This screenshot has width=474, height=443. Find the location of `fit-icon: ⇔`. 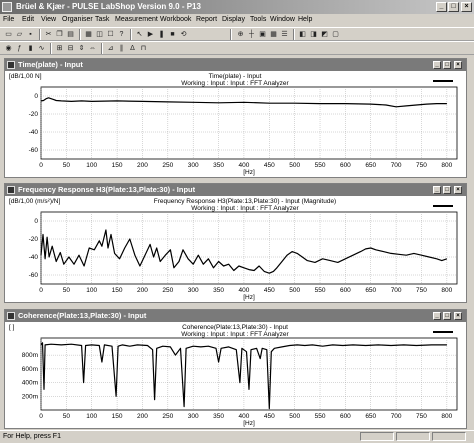

fit-icon: ⇔ is located at coordinates (92, 48).